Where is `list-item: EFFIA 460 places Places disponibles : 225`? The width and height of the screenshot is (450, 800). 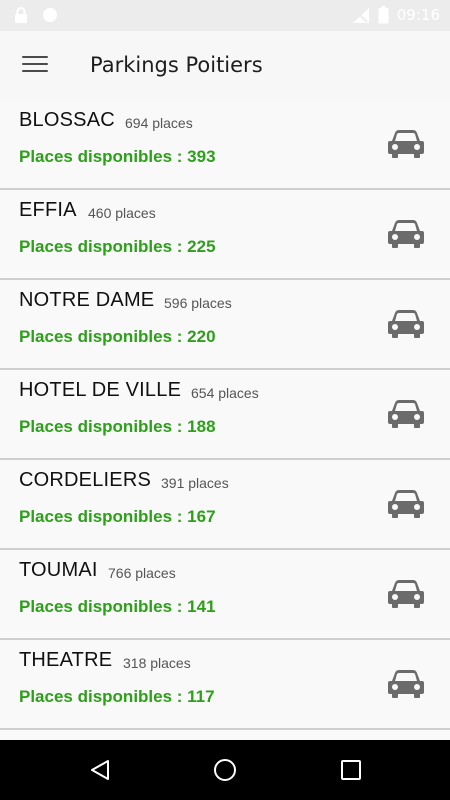 list-item: EFFIA 460 places Places disponibles : 225 is located at coordinates (225, 234).